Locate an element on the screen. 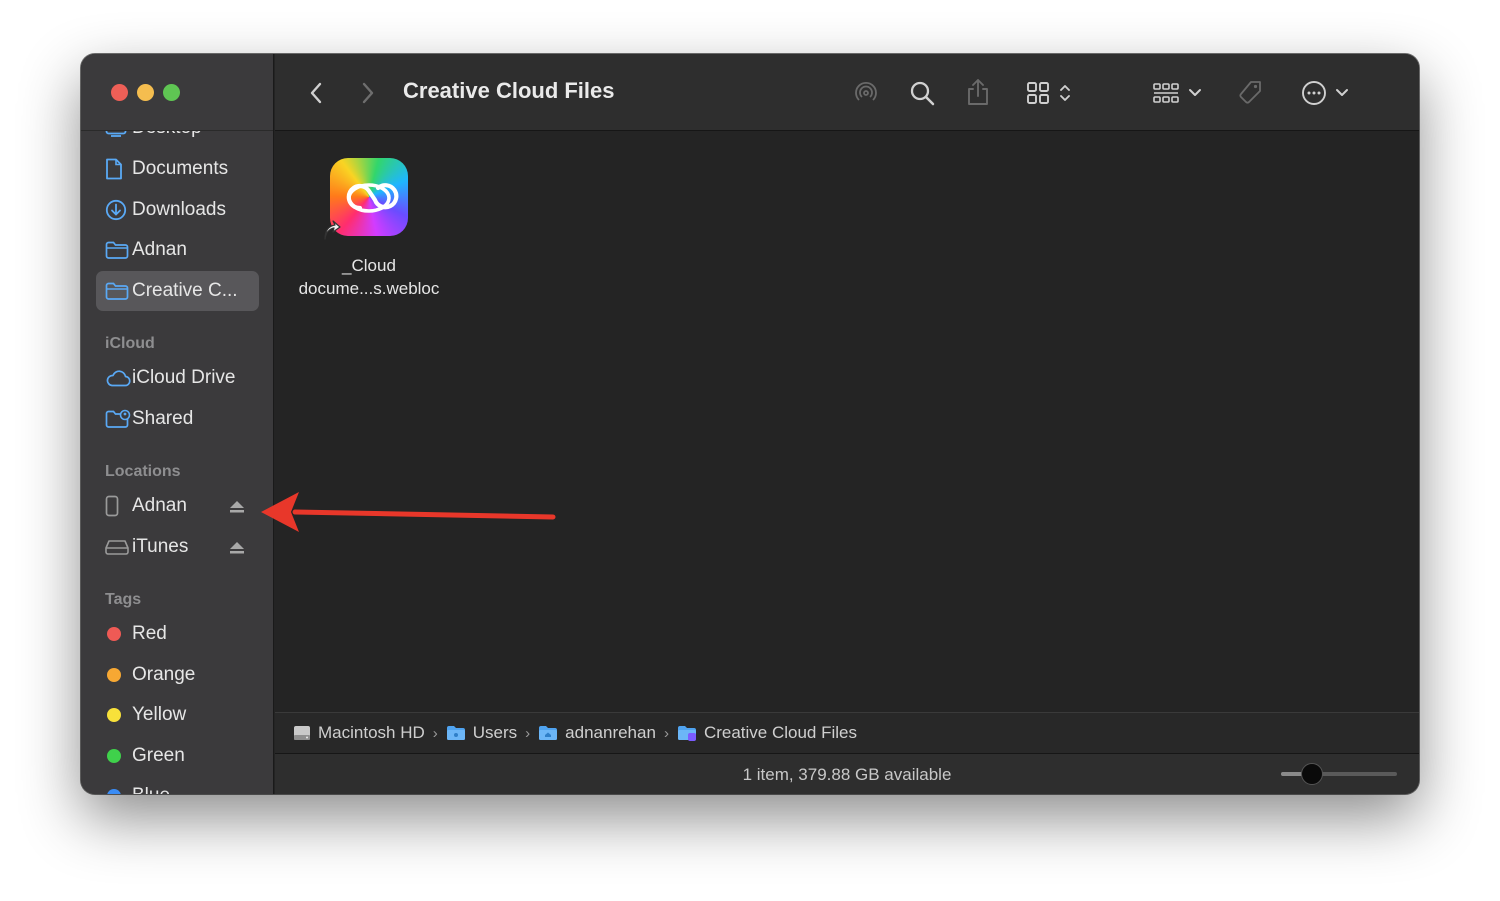 This screenshot has height=901, width=1500. search-button is located at coordinates (922, 93).